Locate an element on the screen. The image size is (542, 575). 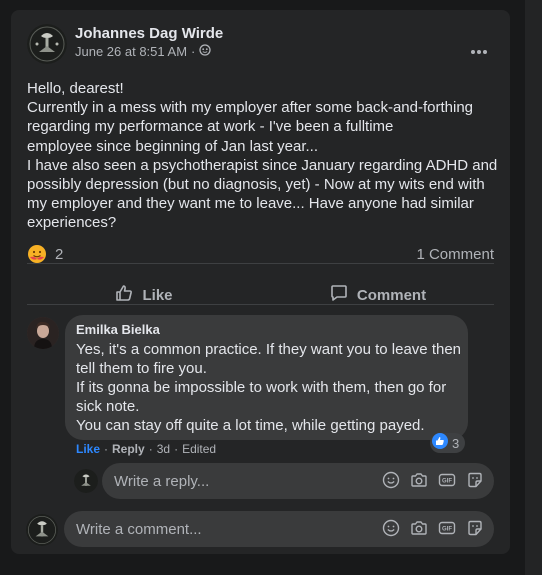
post-actions: Like Comment is located at coordinates (260, 295).